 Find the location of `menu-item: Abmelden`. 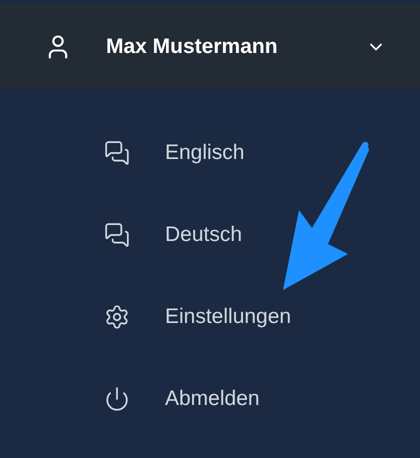

menu-item: Abmelden is located at coordinates (262, 399).